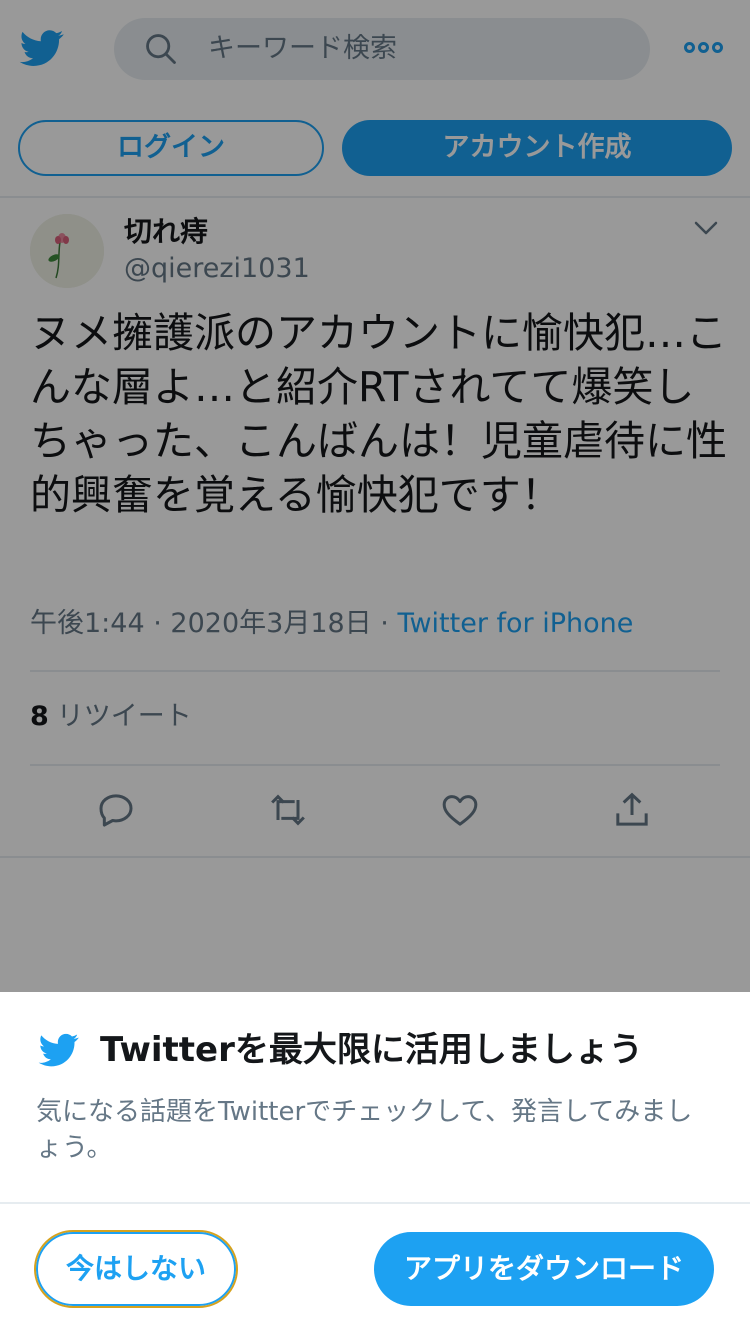 The width and height of the screenshot is (750, 1334). I want to click on twitter-bird-icon, so click(58, 1050).